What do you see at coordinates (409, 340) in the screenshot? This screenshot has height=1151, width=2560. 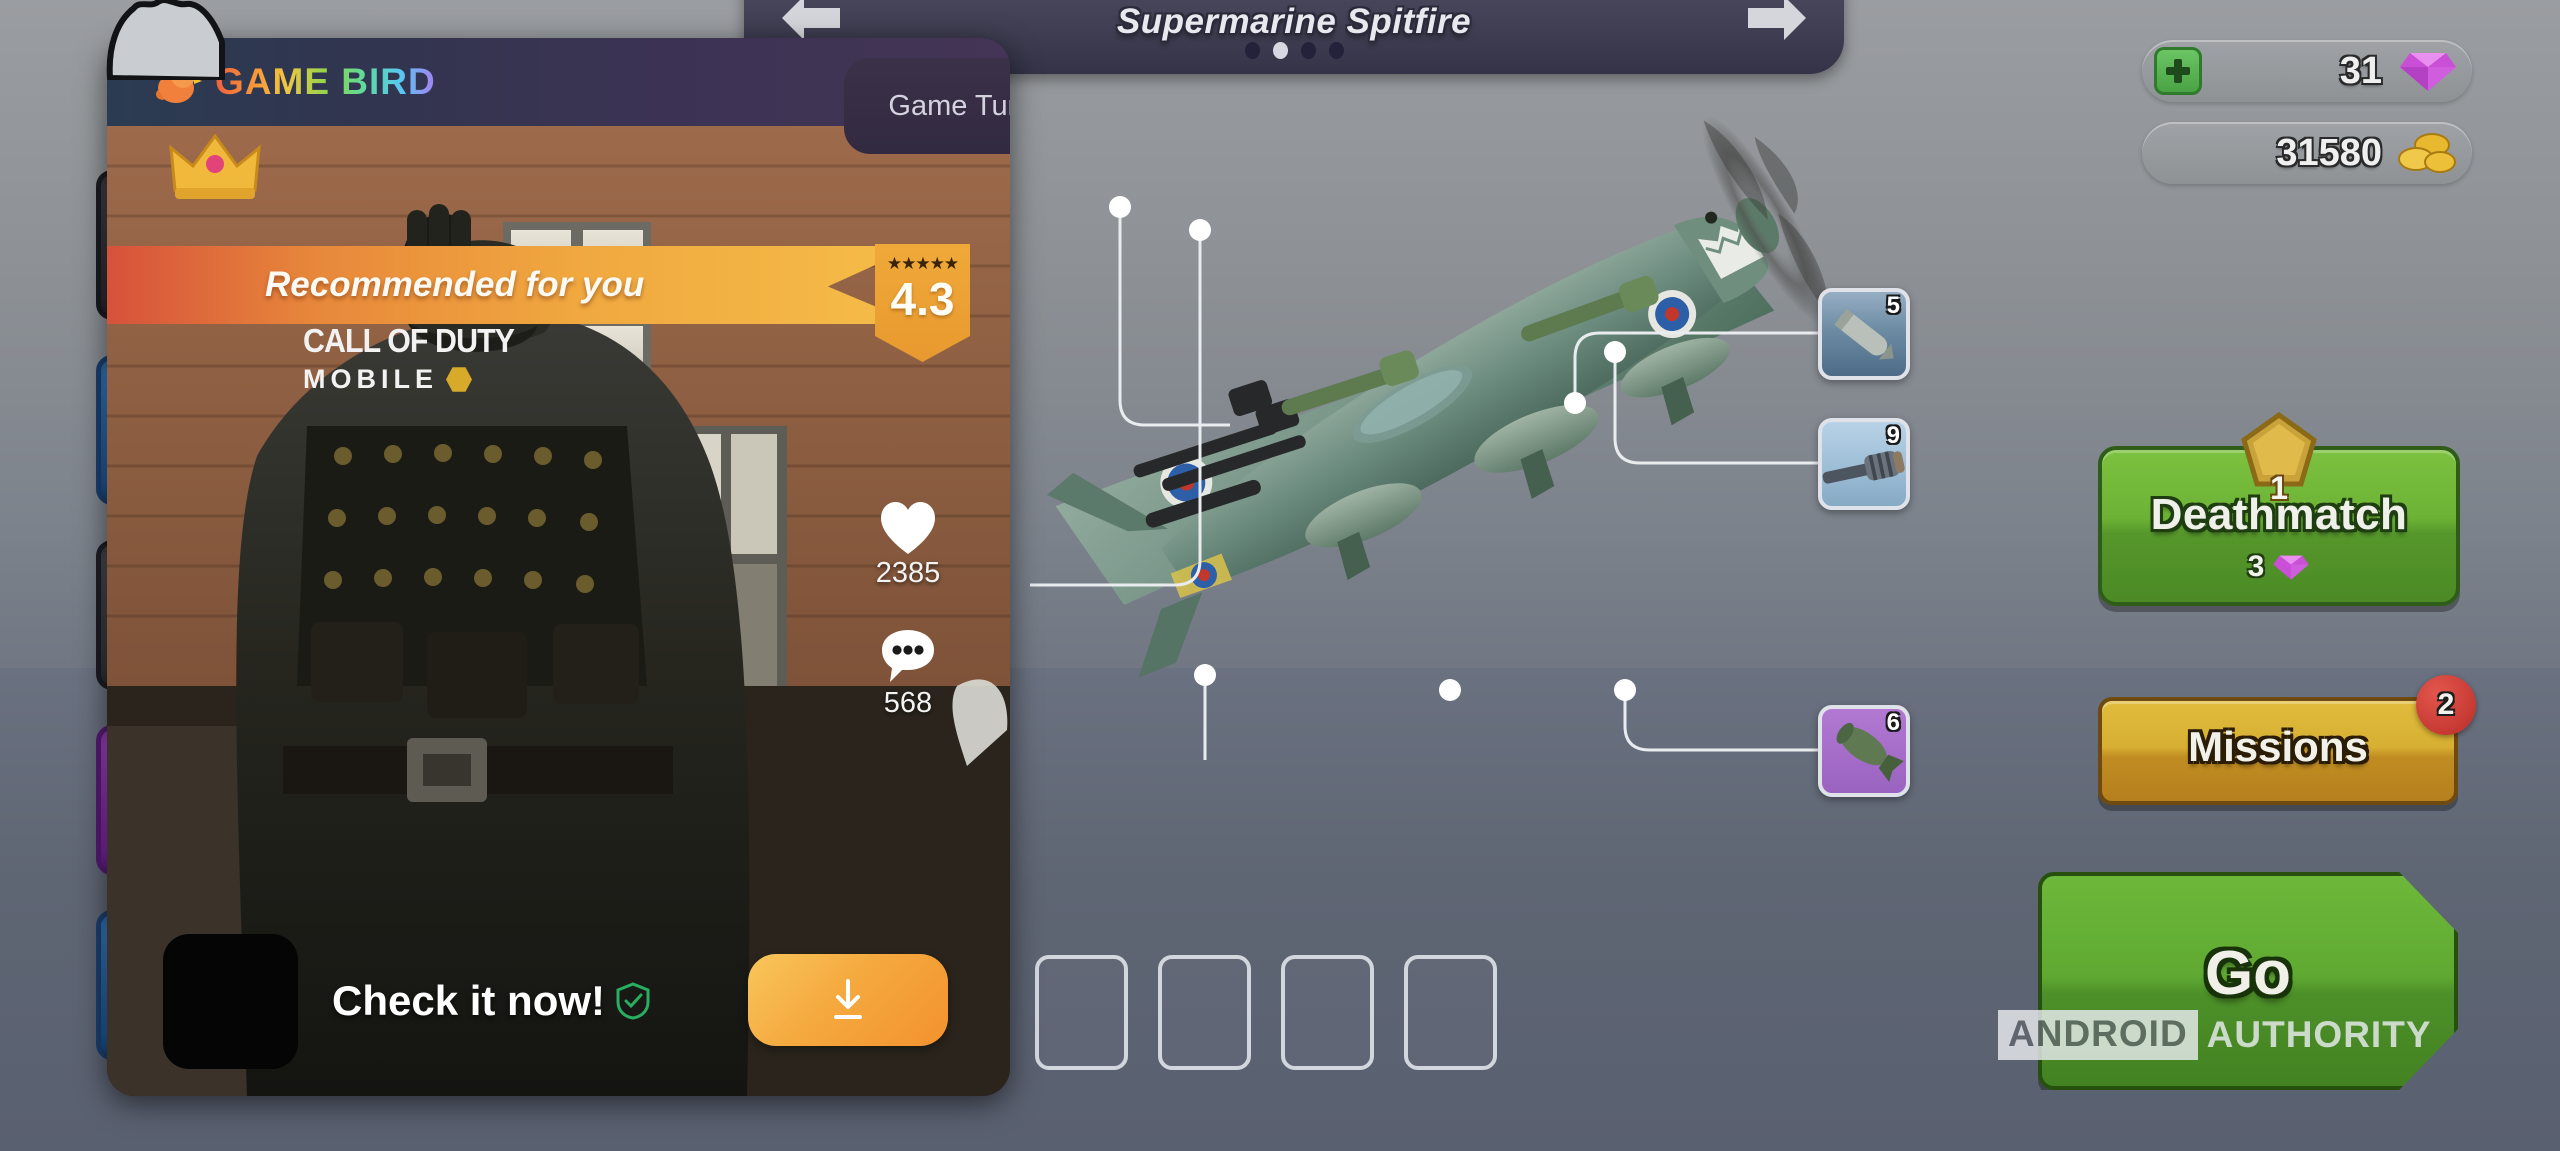 I see `promoted-app-line1: CALL OF DUTY` at bounding box center [409, 340].